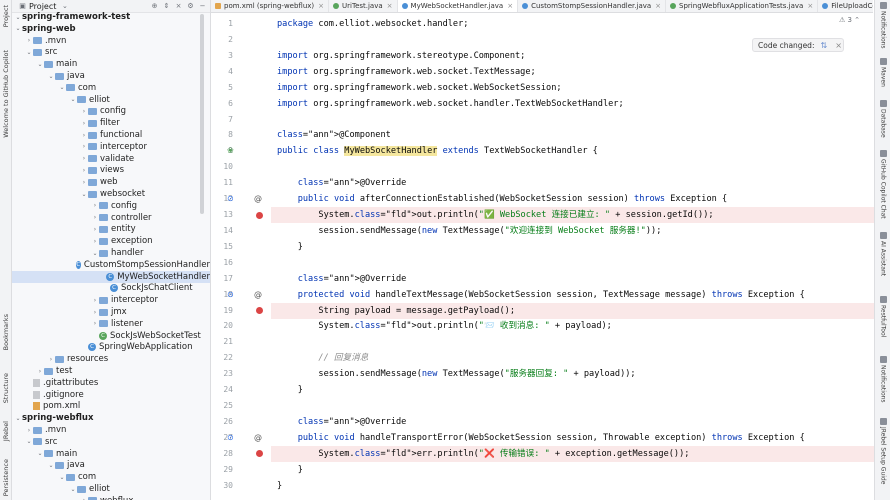 Image resolution: width=890 pixels, height=500 pixels. Describe the element at coordinates (572, 24) in the screenshot. I see `code-line: package com.elliot.websocket.handler;` at that location.